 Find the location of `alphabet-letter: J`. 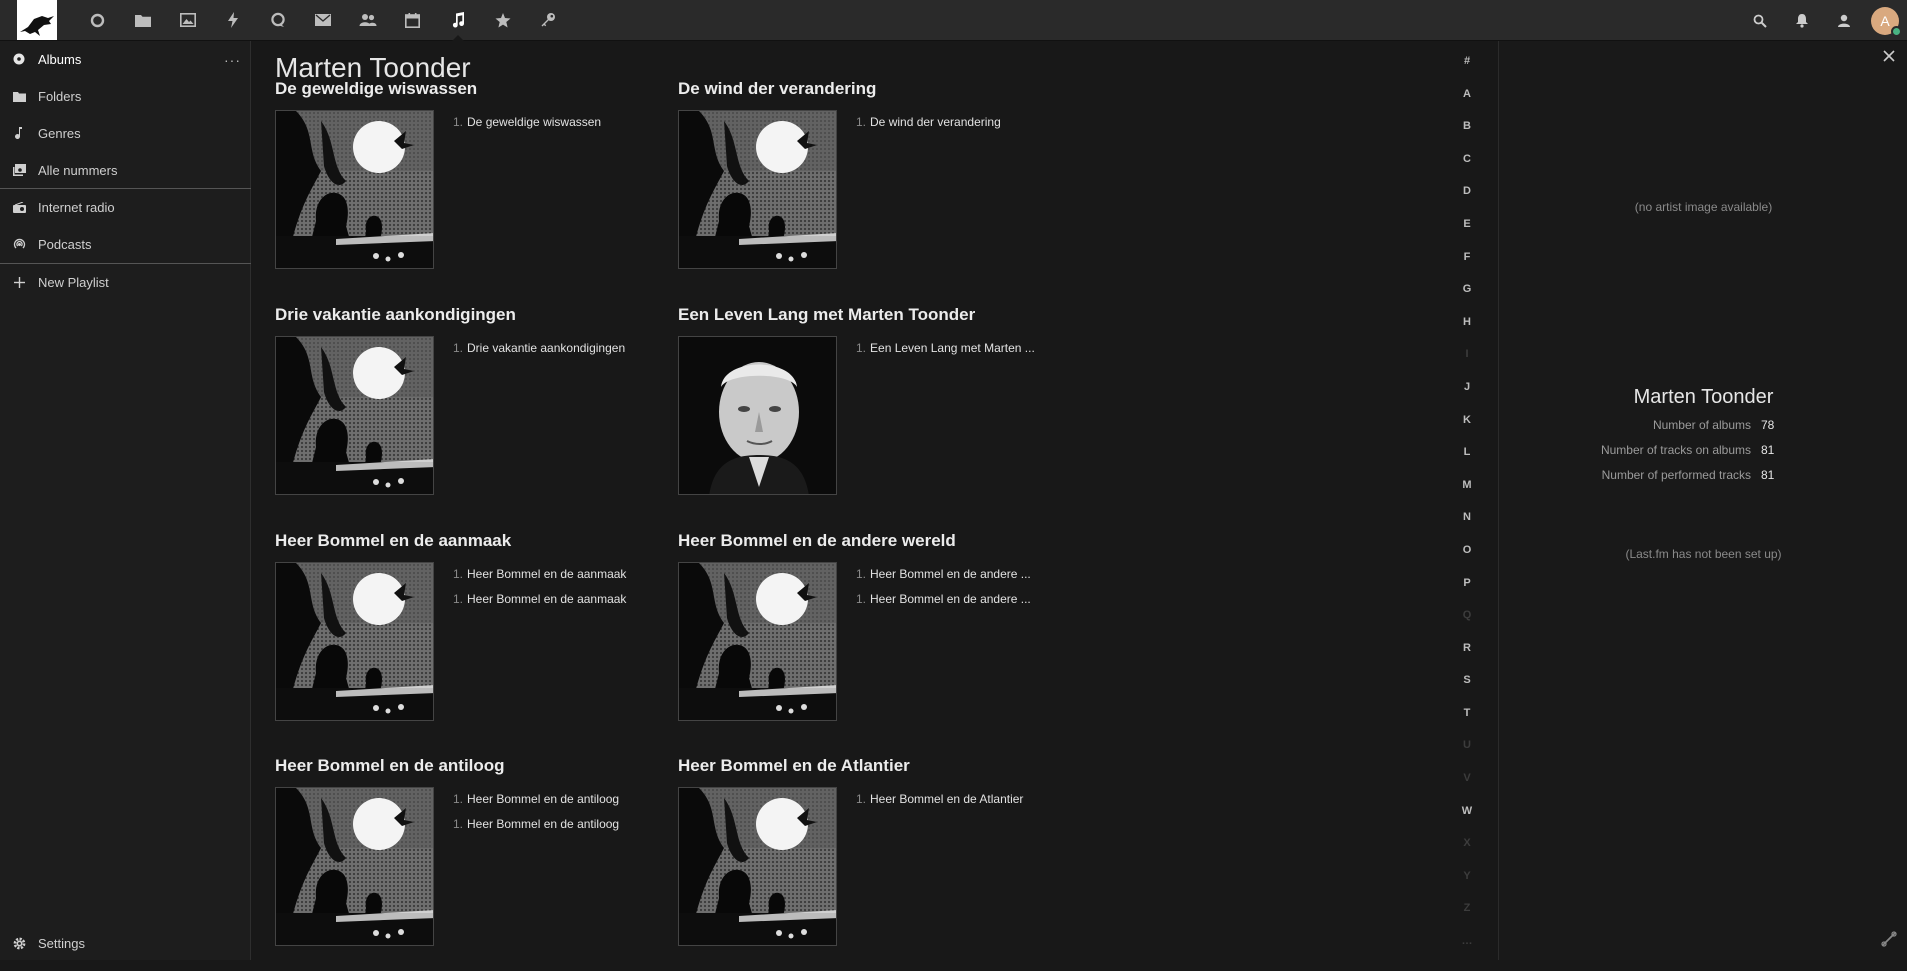

alphabet-letter: J is located at coordinates (1467, 397).